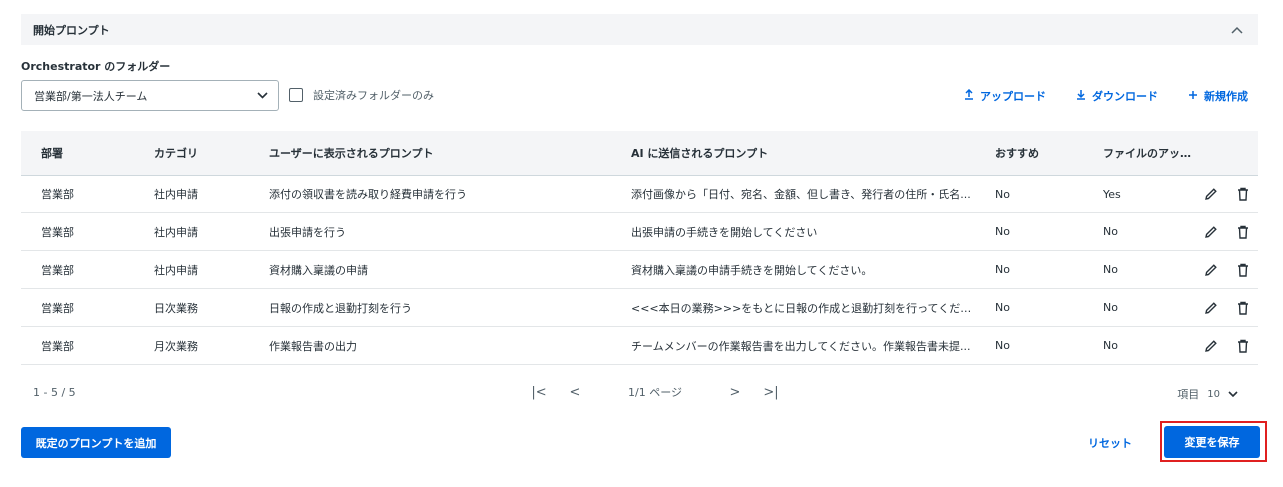 The height and width of the screenshot is (487, 1283). What do you see at coordinates (313, 346) in the screenshot?
I see `table-cell: 作業報告書の出力` at bounding box center [313, 346].